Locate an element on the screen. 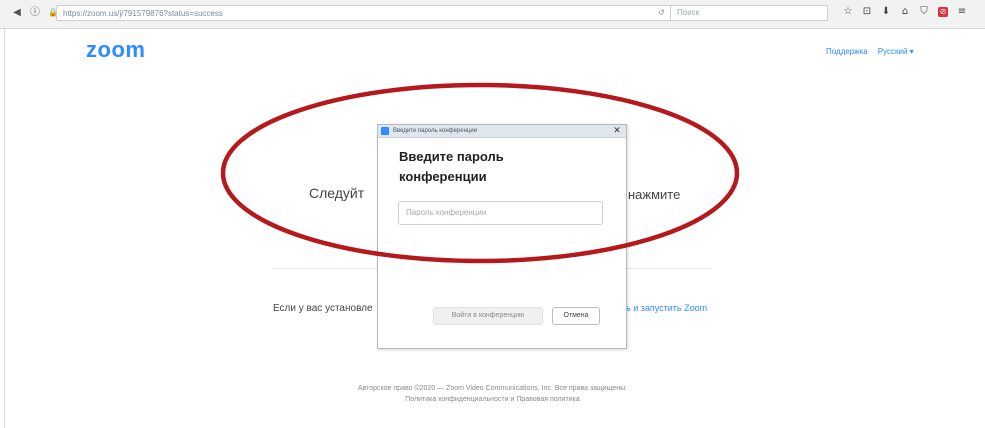  back-button: ◀ is located at coordinates (17, 13).